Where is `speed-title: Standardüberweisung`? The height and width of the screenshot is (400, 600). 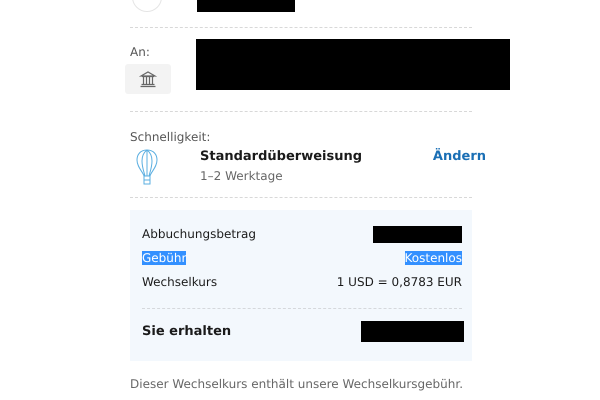
speed-title: Standardüberweisung is located at coordinates (282, 156).